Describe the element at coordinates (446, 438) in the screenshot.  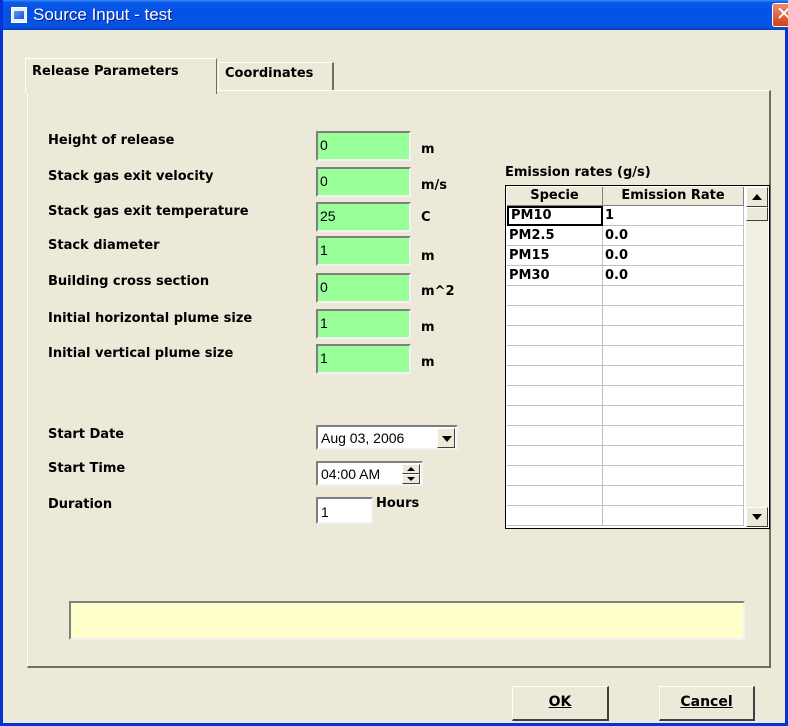
I see `chevron-down-icon` at that location.